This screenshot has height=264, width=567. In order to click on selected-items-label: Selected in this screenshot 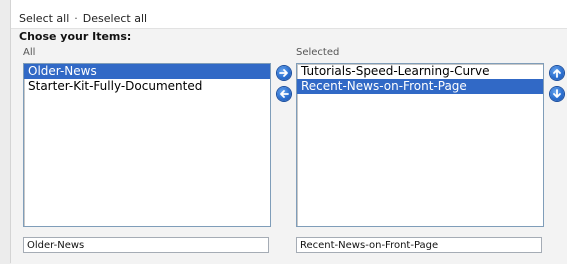, I will do `click(318, 52)`.